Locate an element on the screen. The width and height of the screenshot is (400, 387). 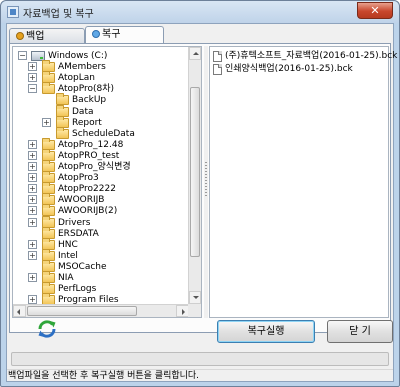
title-bar: 자료백업 및 복구 ✕ is located at coordinates (200, 12).